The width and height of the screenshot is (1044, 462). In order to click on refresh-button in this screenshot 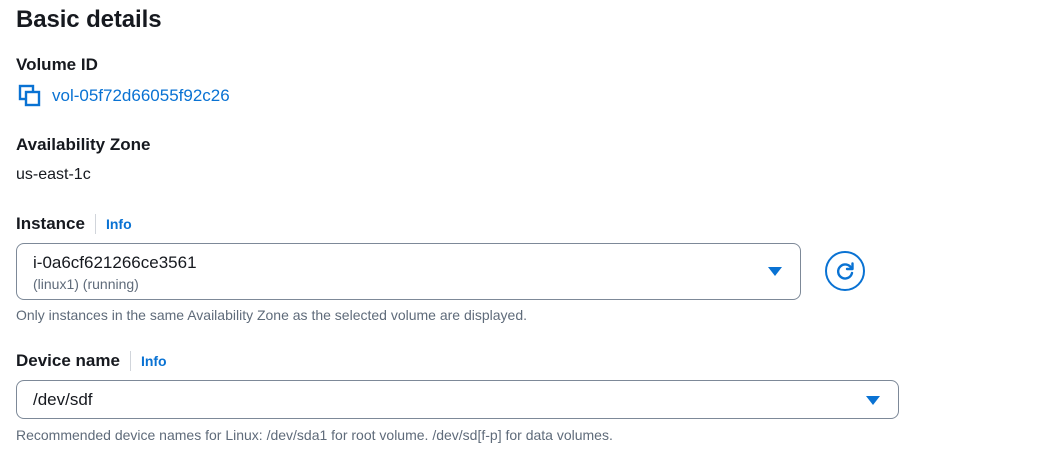, I will do `click(845, 271)`.